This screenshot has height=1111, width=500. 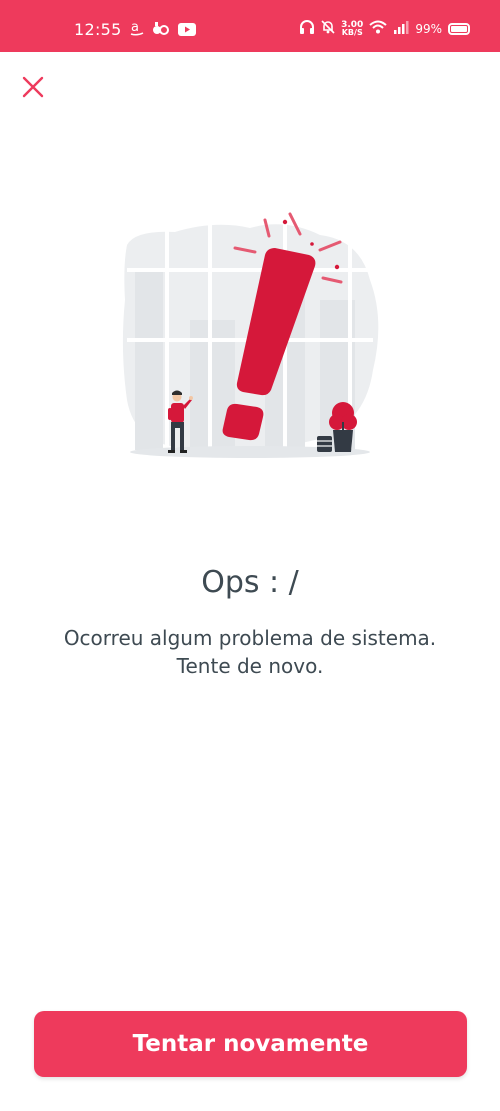 What do you see at coordinates (378, 28) in the screenshot?
I see `wifi-icon` at bounding box center [378, 28].